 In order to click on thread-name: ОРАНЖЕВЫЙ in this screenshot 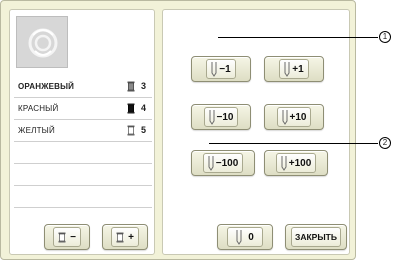, I will do `click(46, 86)`.